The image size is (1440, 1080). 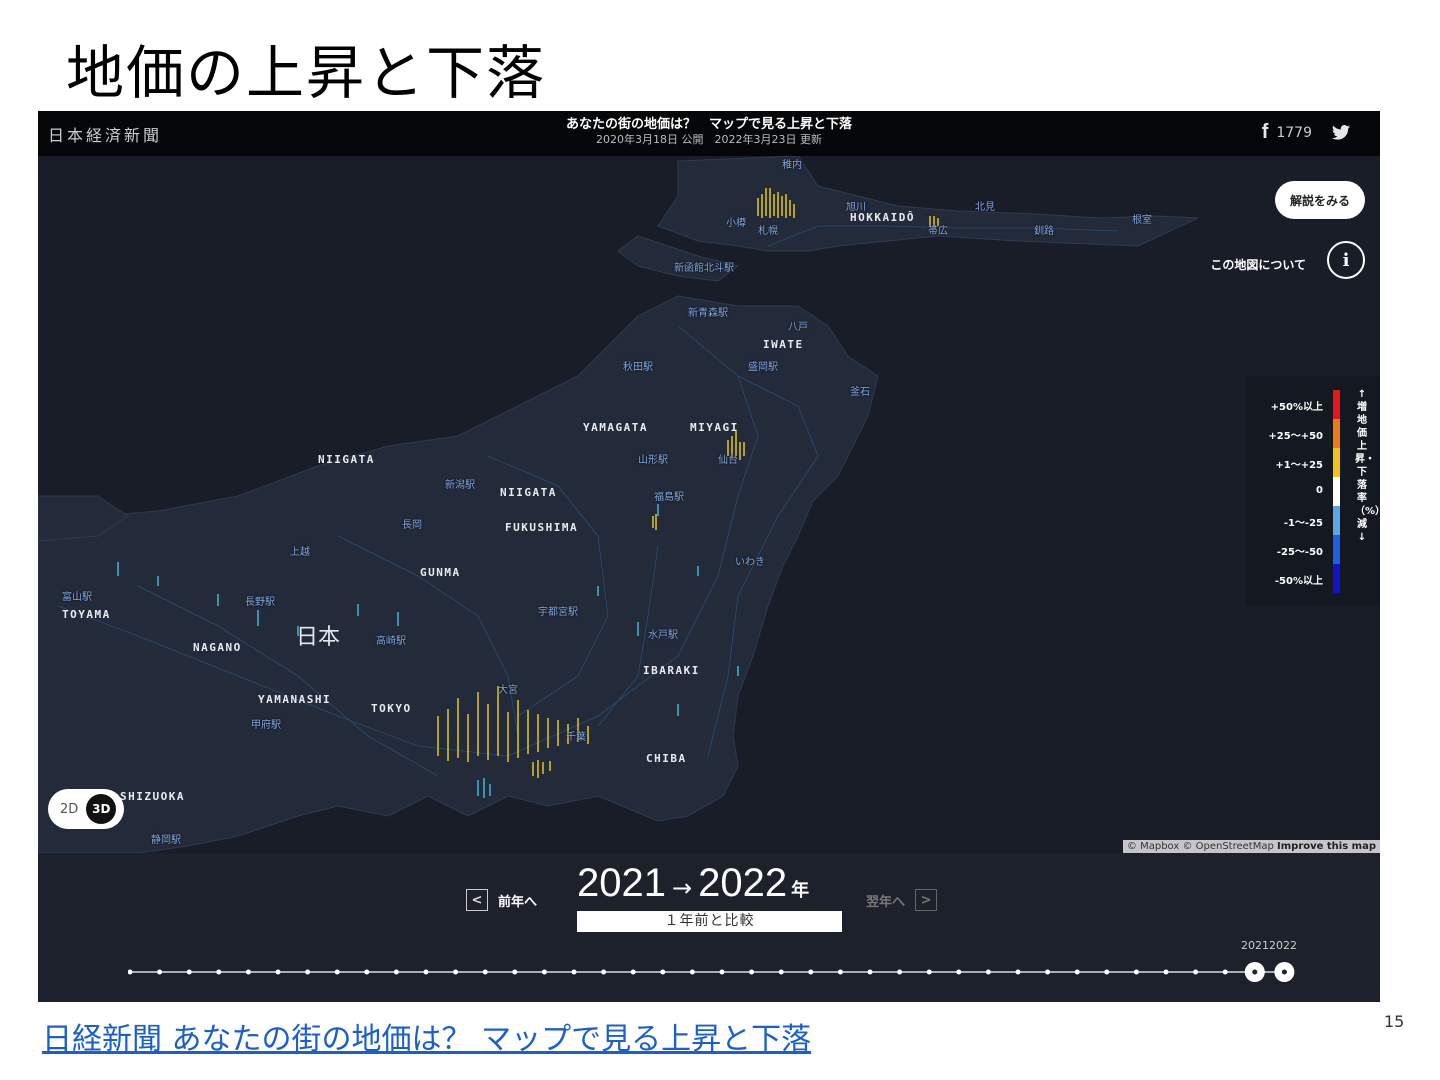 What do you see at coordinates (728, 460) in the screenshot?
I see `place-sendai: 仙台` at bounding box center [728, 460].